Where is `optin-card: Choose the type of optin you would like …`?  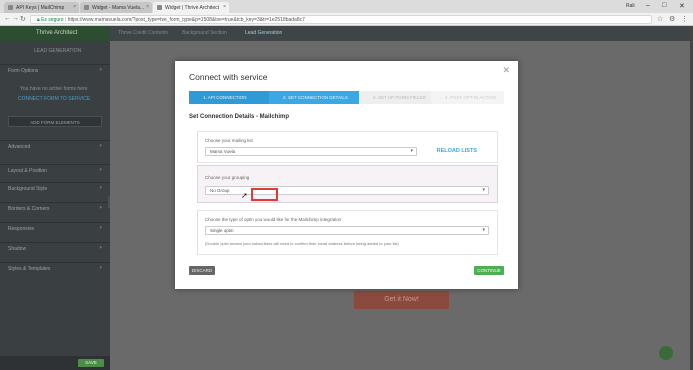 optin-card: Choose the type of optin you would like … is located at coordinates (347, 232).